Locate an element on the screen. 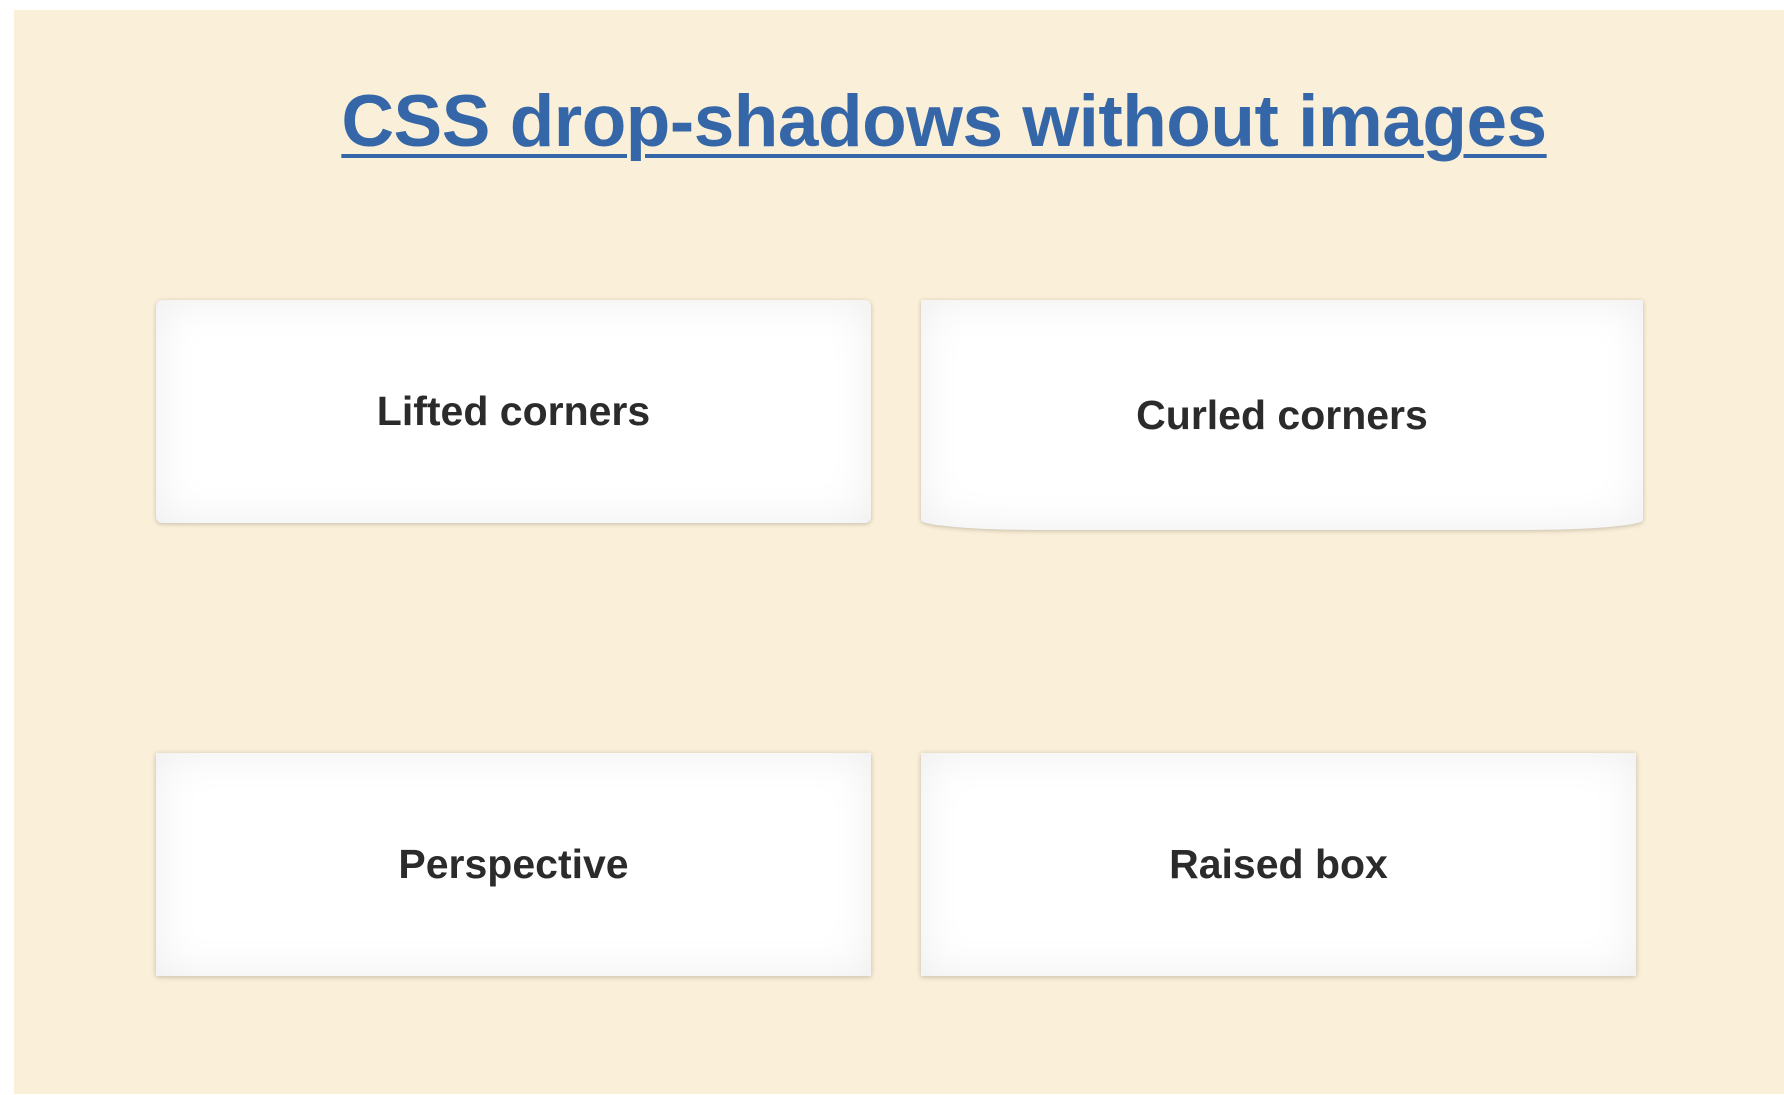 This screenshot has width=1784, height=1095. box-label: Curled corners is located at coordinates (1282, 414).